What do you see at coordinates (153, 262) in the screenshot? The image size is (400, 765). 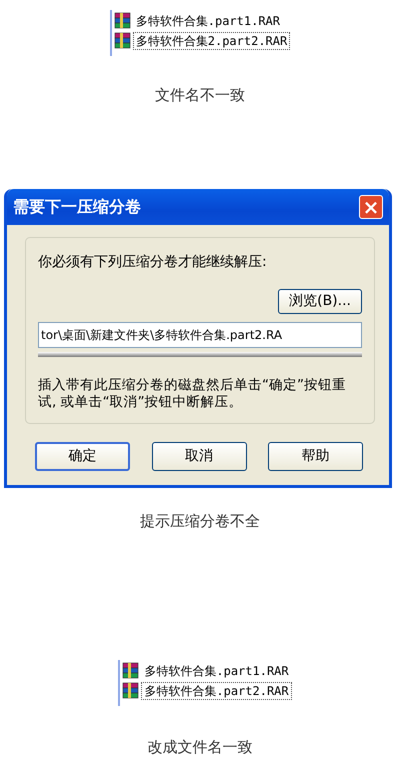 I see `message-text: 你必须有下列压缩分卷才能继续解压:` at bounding box center [153, 262].